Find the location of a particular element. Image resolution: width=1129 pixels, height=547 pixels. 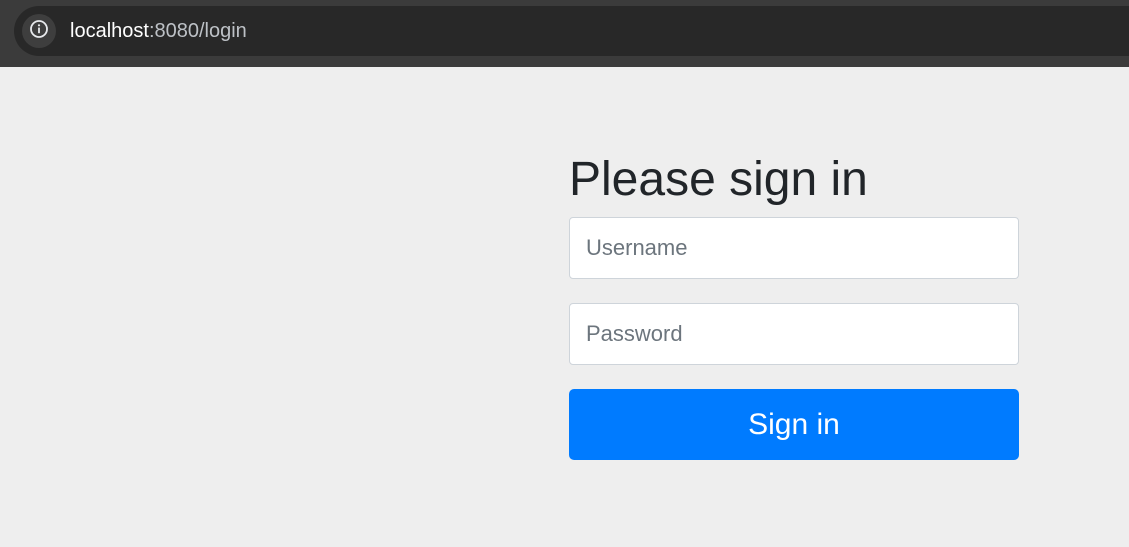

page-title: Please sign in is located at coordinates (718, 179).